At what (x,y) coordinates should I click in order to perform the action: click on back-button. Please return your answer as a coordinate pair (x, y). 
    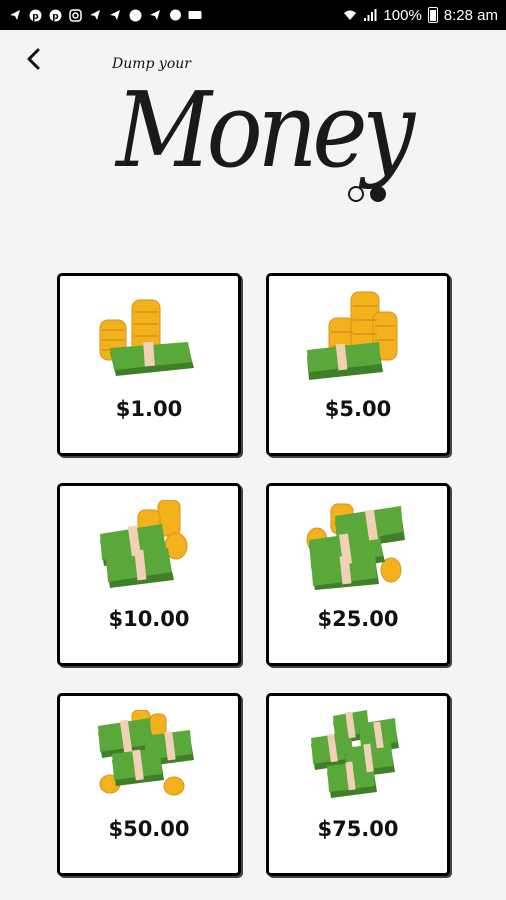
    Looking at the image, I should click on (33, 59).